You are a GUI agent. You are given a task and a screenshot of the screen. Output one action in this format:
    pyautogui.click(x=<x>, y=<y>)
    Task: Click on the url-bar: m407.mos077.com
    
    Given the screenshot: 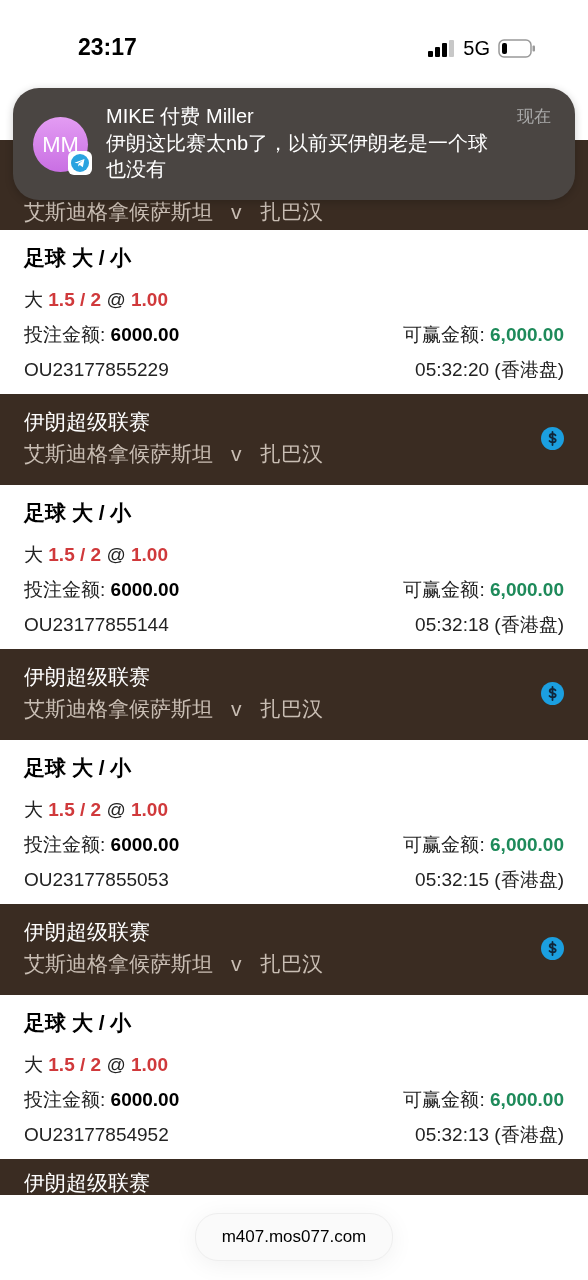 What is the action you would take?
    pyautogui.click(x=294, y=1237)
    